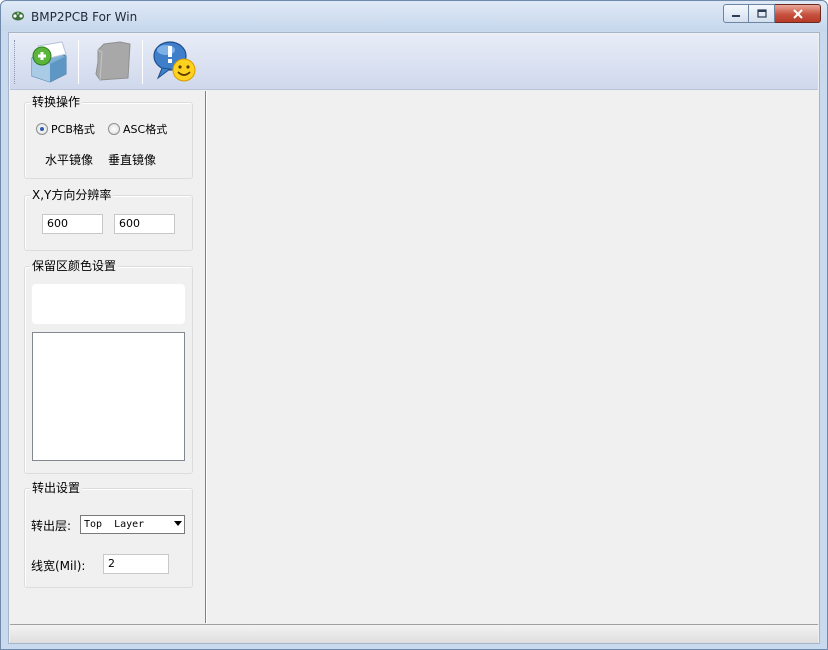  I want to click on pcb-format-radio: PCB格式, so click(65, 129).